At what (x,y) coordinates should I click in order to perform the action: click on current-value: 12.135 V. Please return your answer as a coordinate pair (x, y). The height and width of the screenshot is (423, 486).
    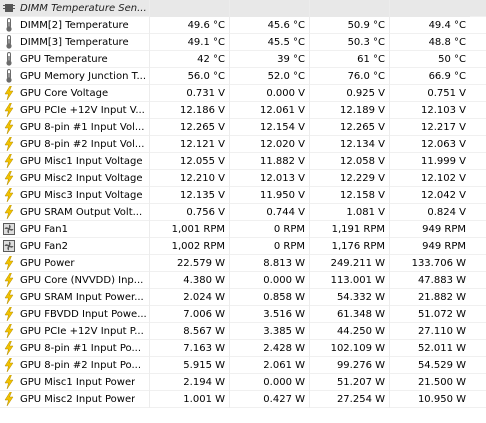
    Looking at the image, I should click on (190, 195).